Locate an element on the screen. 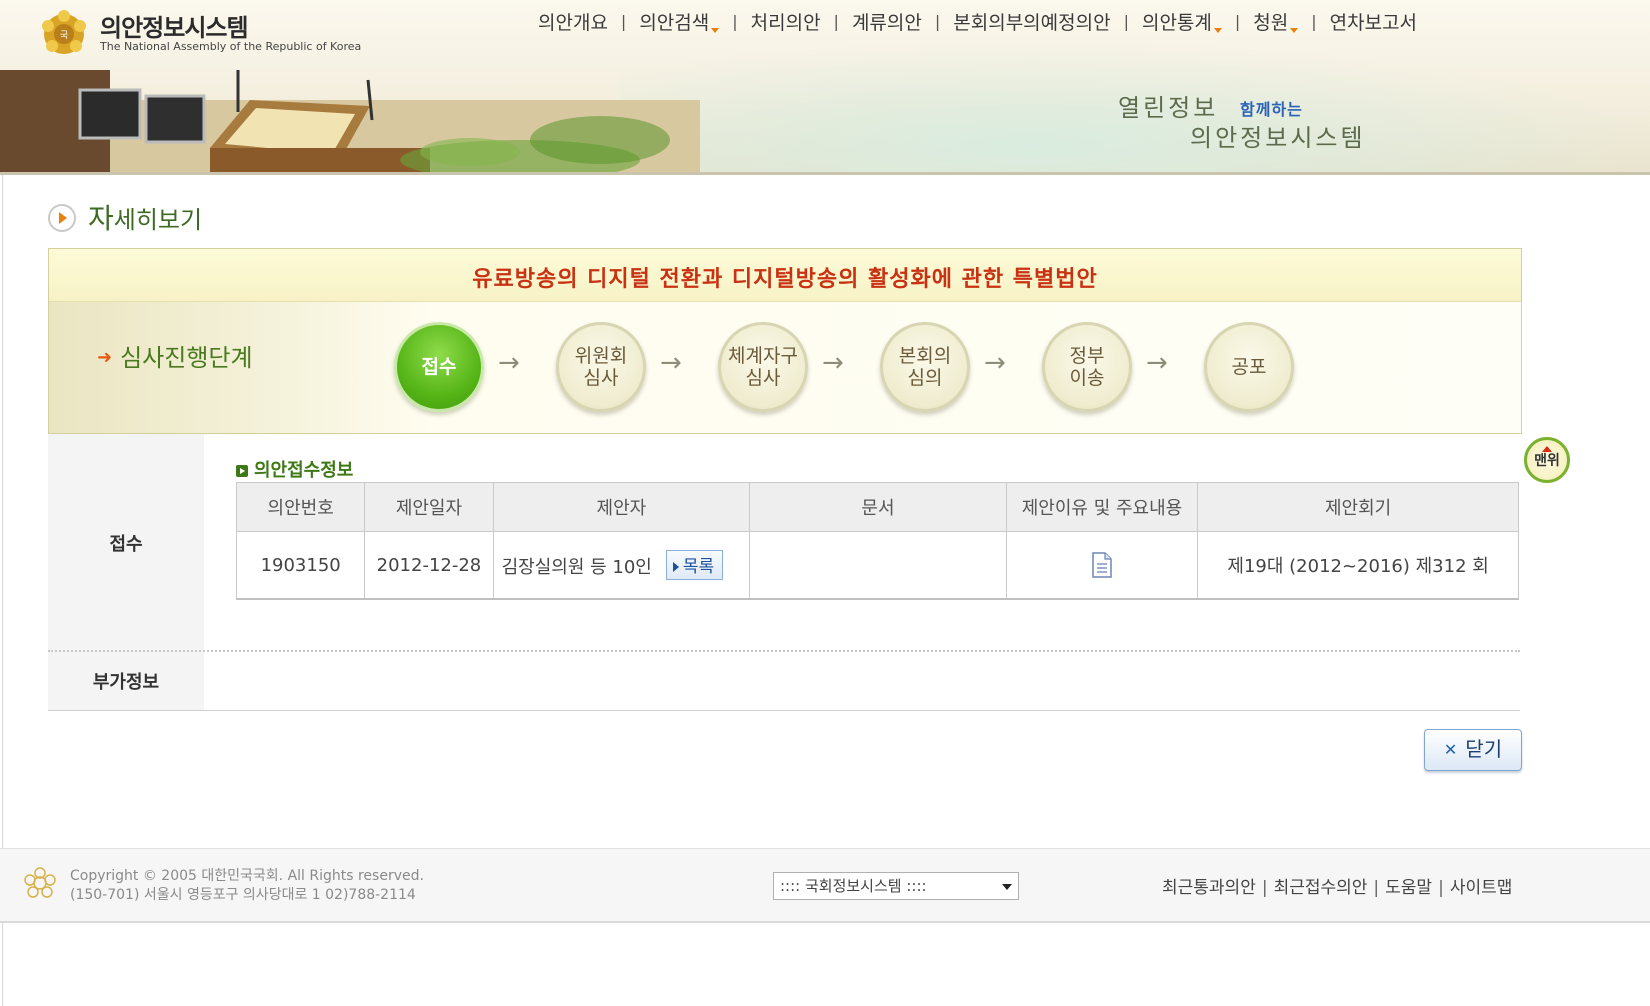 This screenshot has height=1006, width=1650. page-title-rest: 세히보기 is located at coordinates (158, 220).